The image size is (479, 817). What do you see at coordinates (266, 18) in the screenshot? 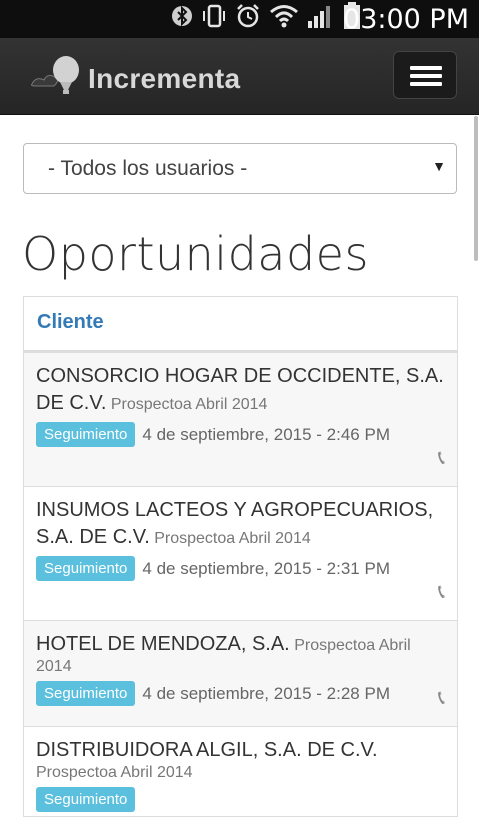
I see `status-icons` at bounding box center [266, 18].